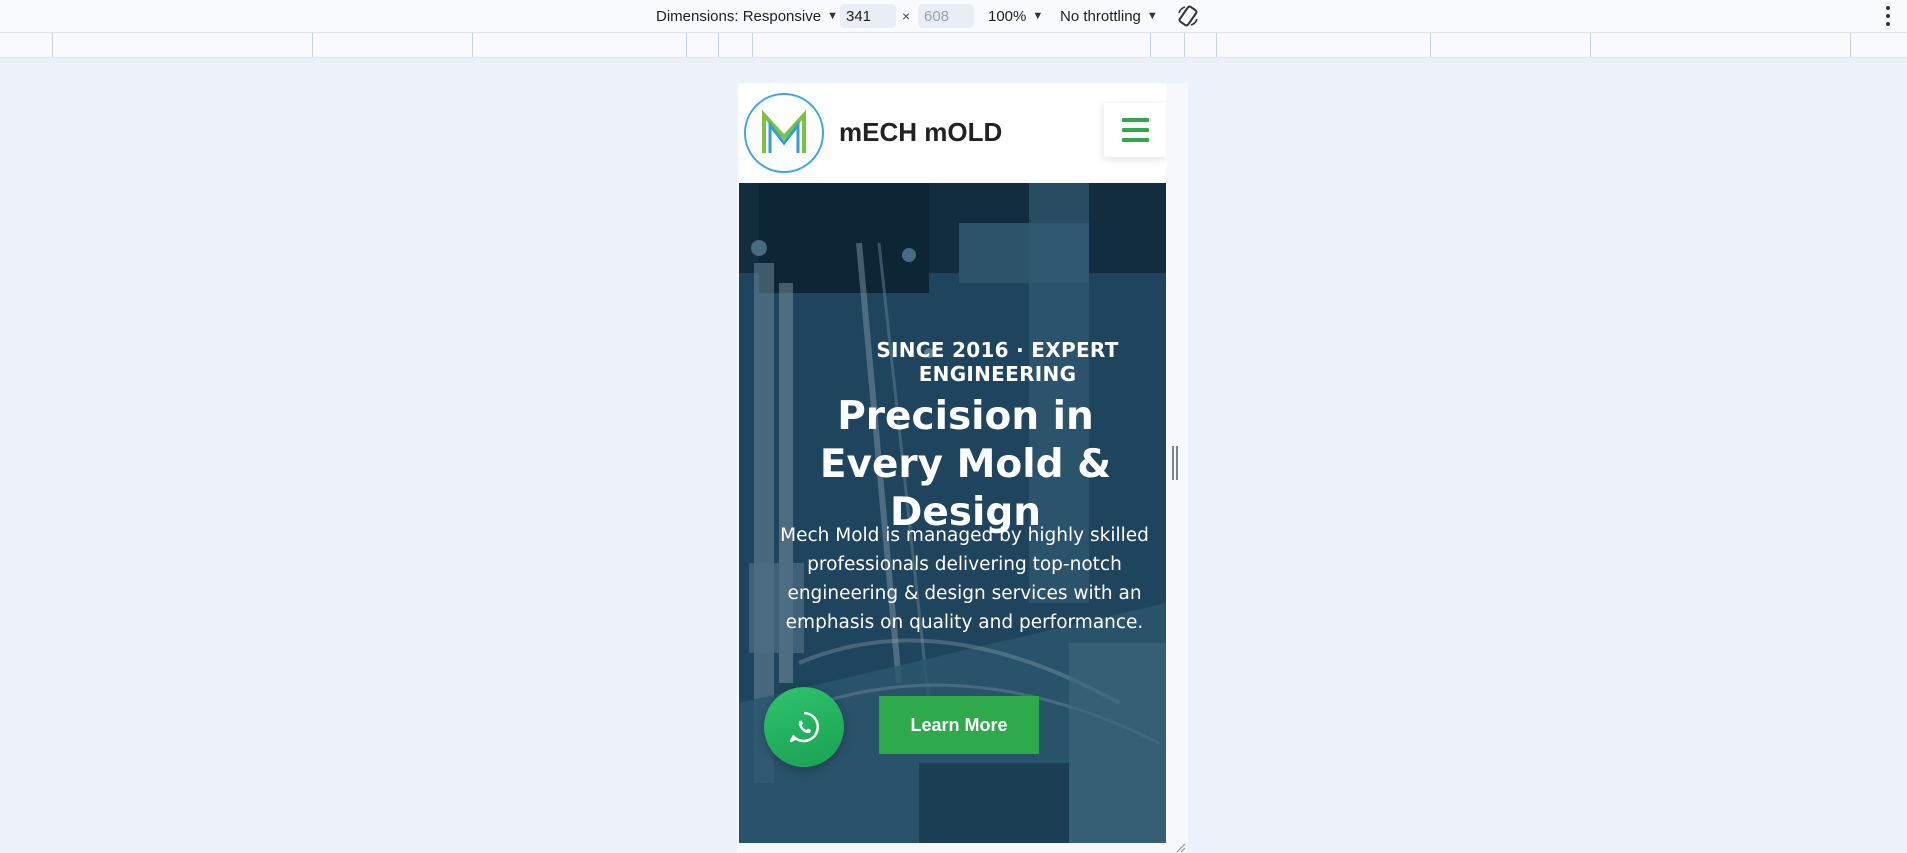 This screenshot has width=1907, height=853. Describe the element at coordinates (1135, 130) in the screenshot. I see `hamburger-menu-button` at that location.